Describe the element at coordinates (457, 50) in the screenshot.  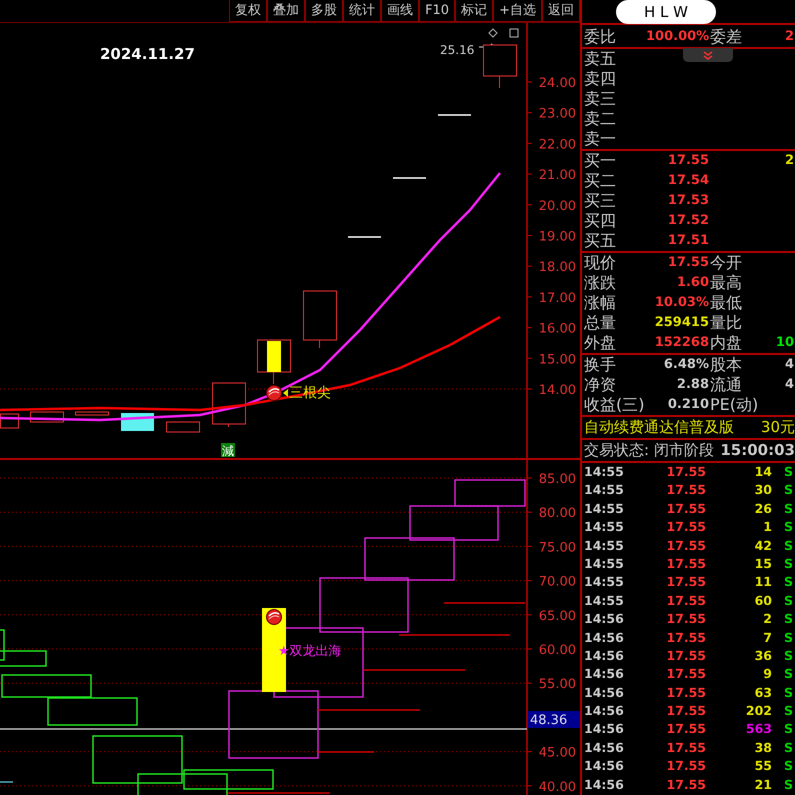
I see `high-price-label: 25.16` at that location.